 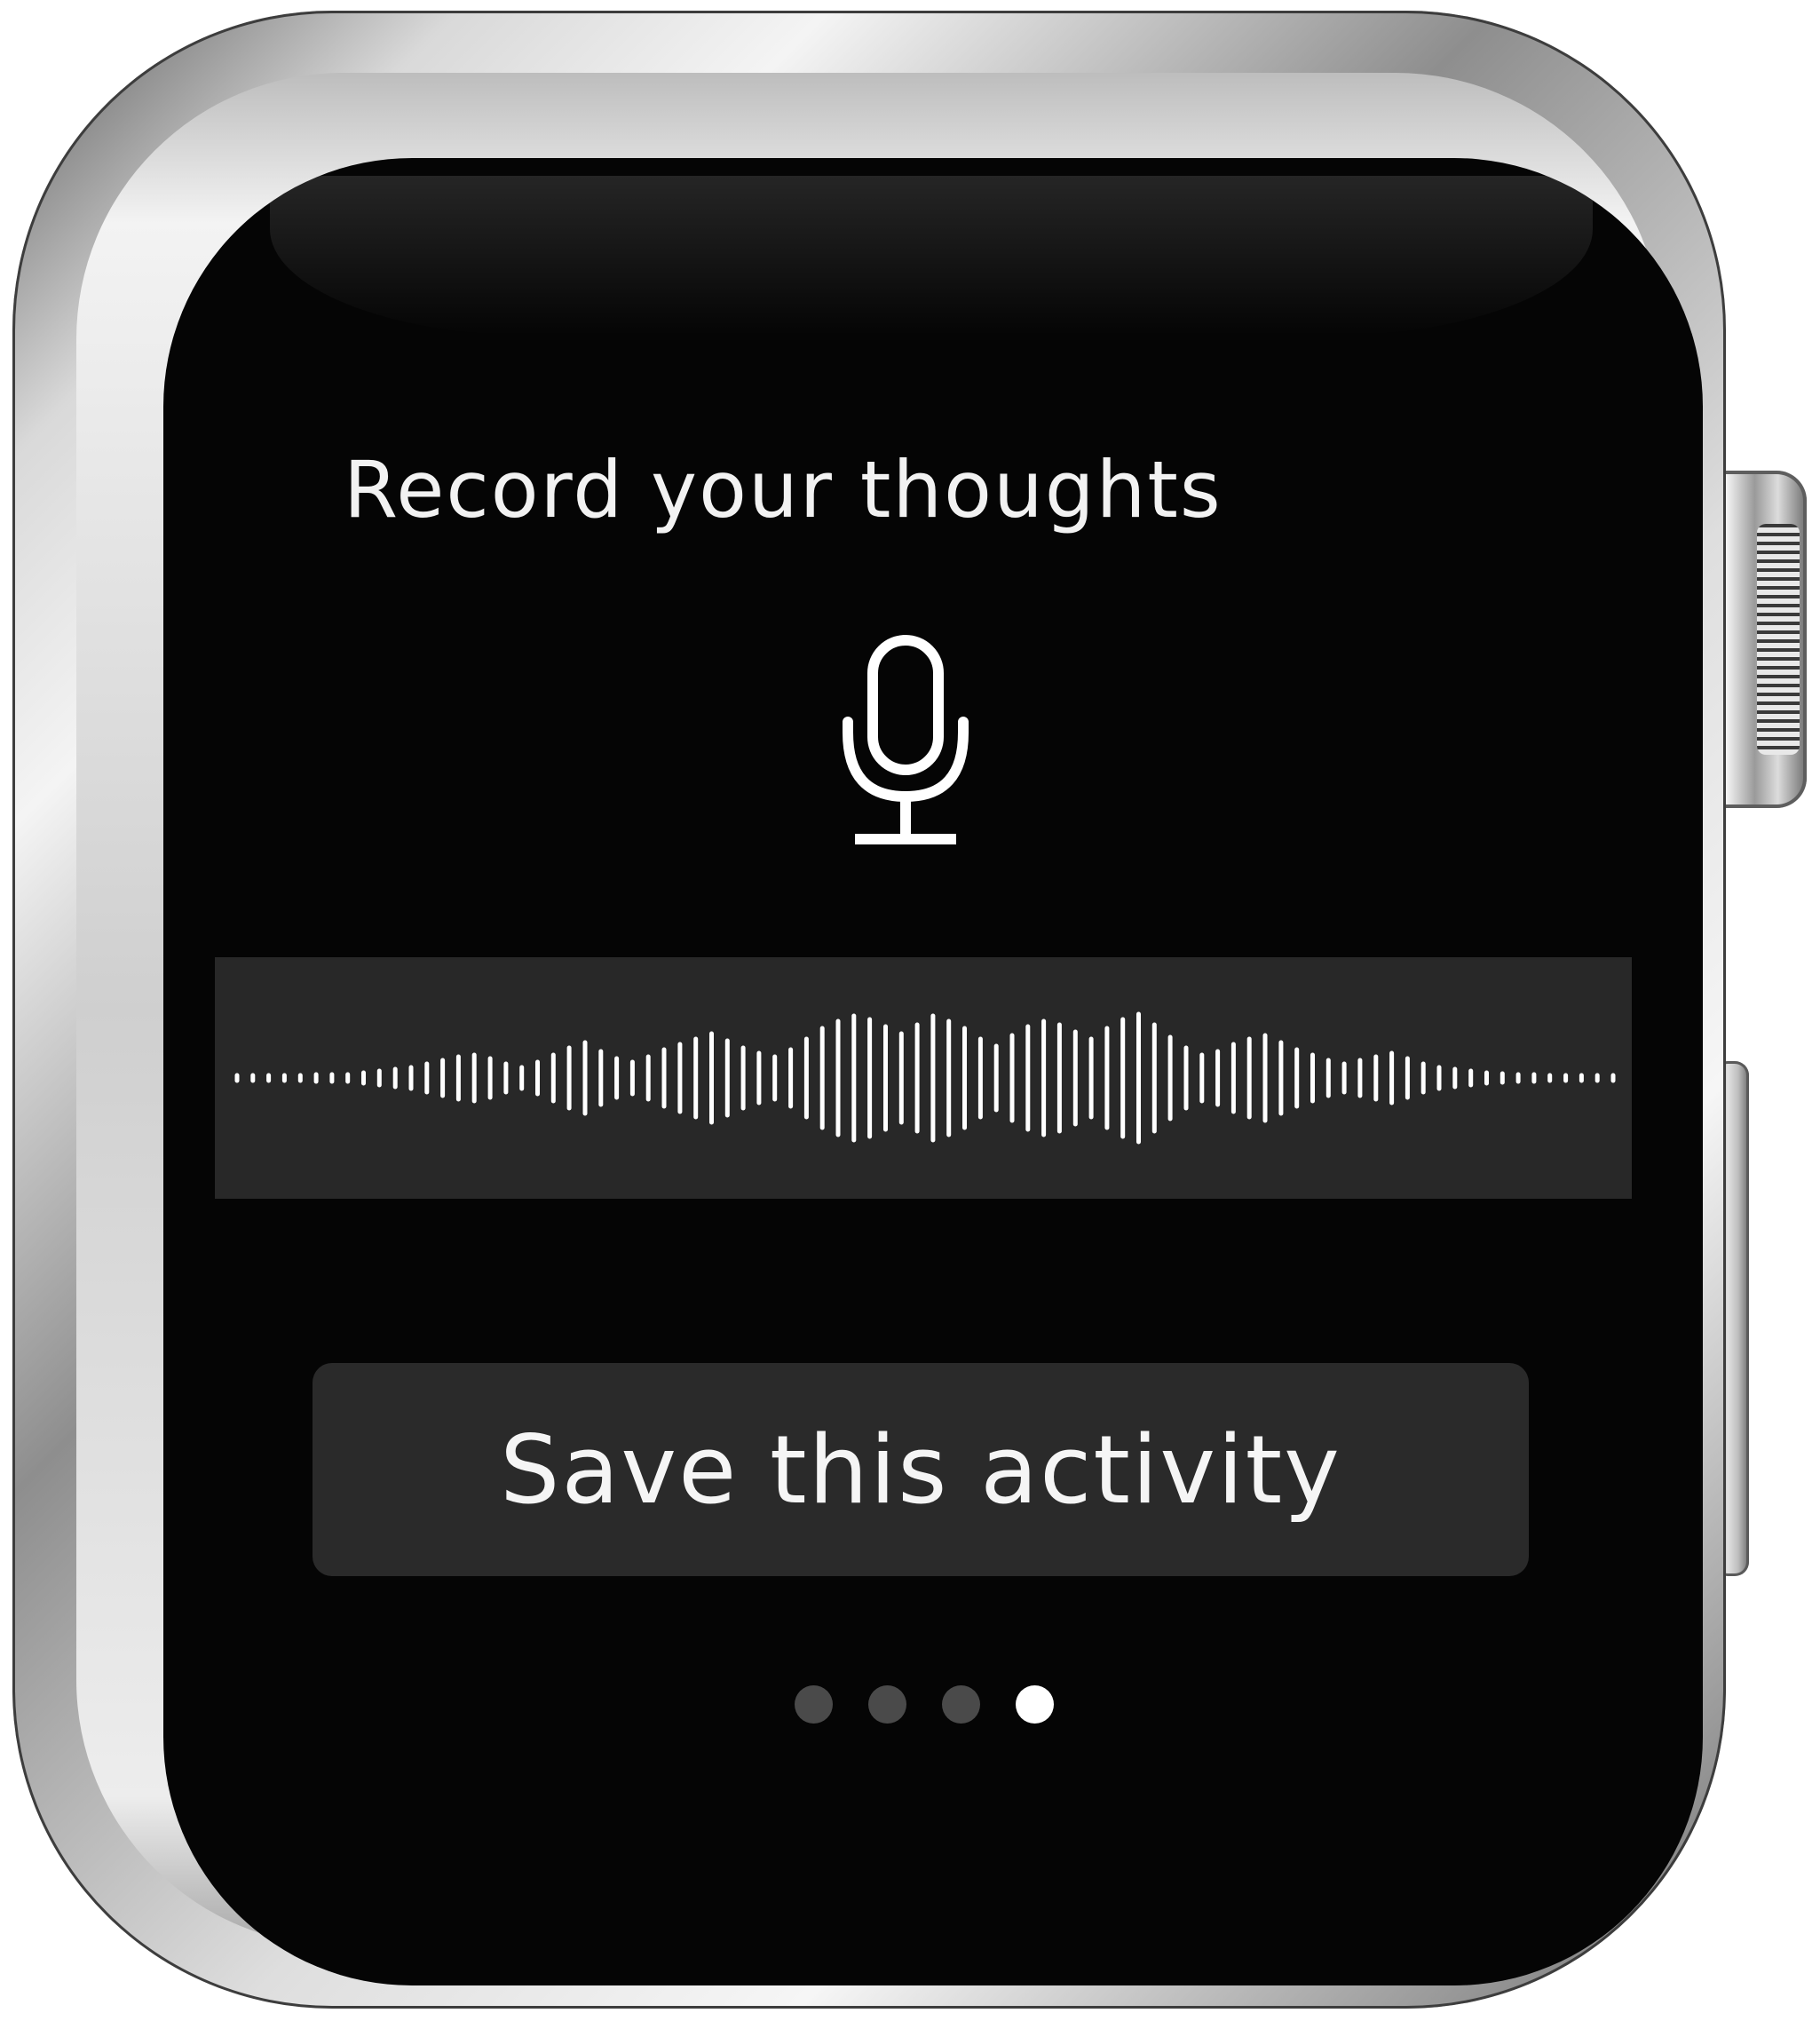 What do you see at coordinates (783, 489) in the screenshot?
I see `screen-title: Record your thoughts` at bounding box center [783, 489].